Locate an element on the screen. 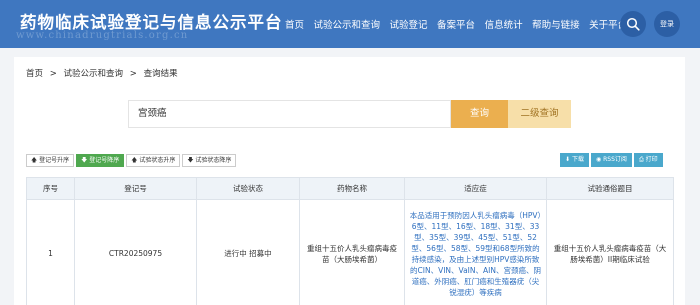 This screenshot has height=305, width=700. sort-toolbar: 🡅 登记号升序 🡇 登记号降序 🡅 试验状态升序 🡇 试验状态降序 is located at coordinates (132, 160).